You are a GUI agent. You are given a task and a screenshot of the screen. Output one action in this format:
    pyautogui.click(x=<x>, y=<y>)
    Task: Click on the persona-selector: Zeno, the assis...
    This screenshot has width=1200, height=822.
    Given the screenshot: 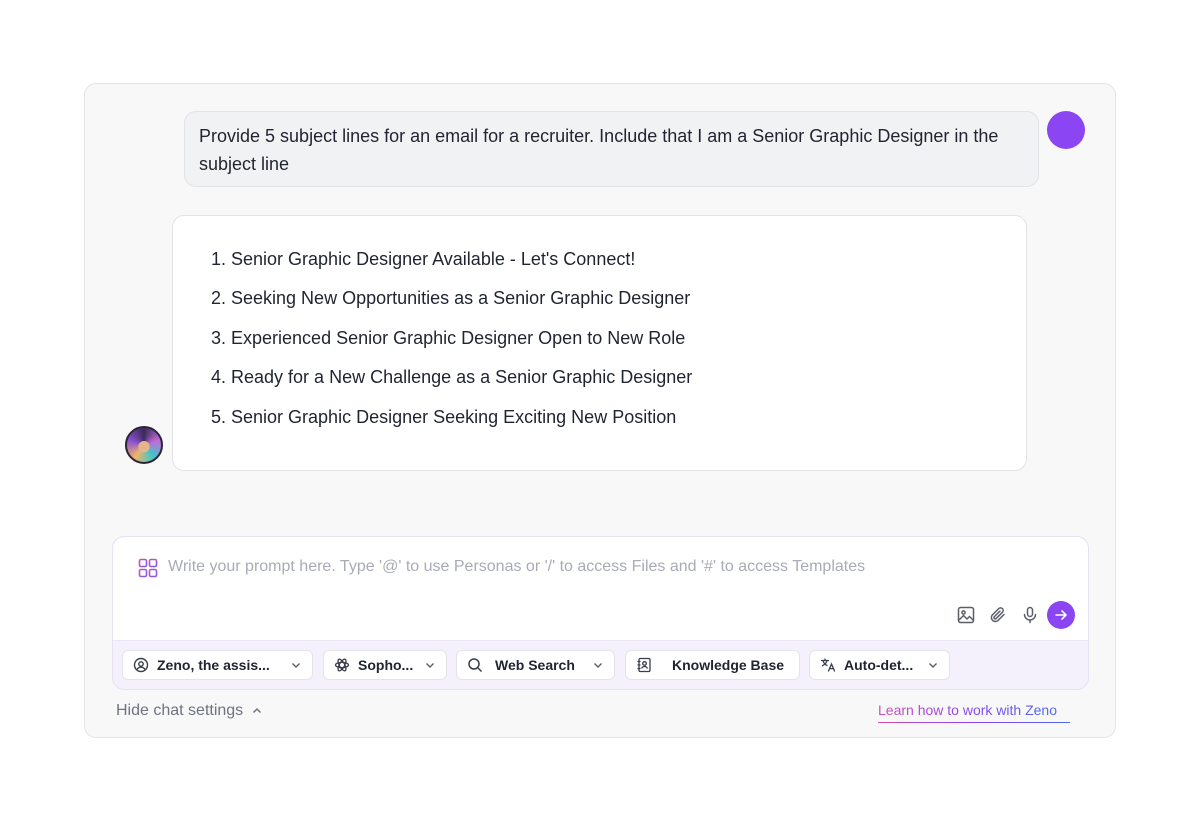 What is the action you would take?
    pyautogui.click(x=217, y=665)
    